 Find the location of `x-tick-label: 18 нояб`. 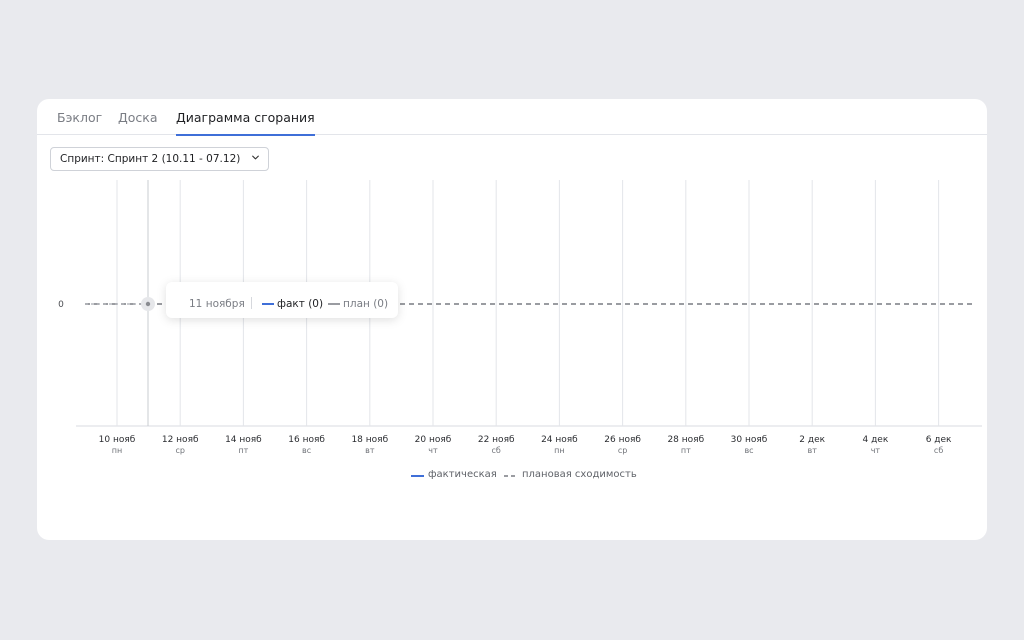

x-tick-label: 18 нояб is located at coordinates (369, 440).